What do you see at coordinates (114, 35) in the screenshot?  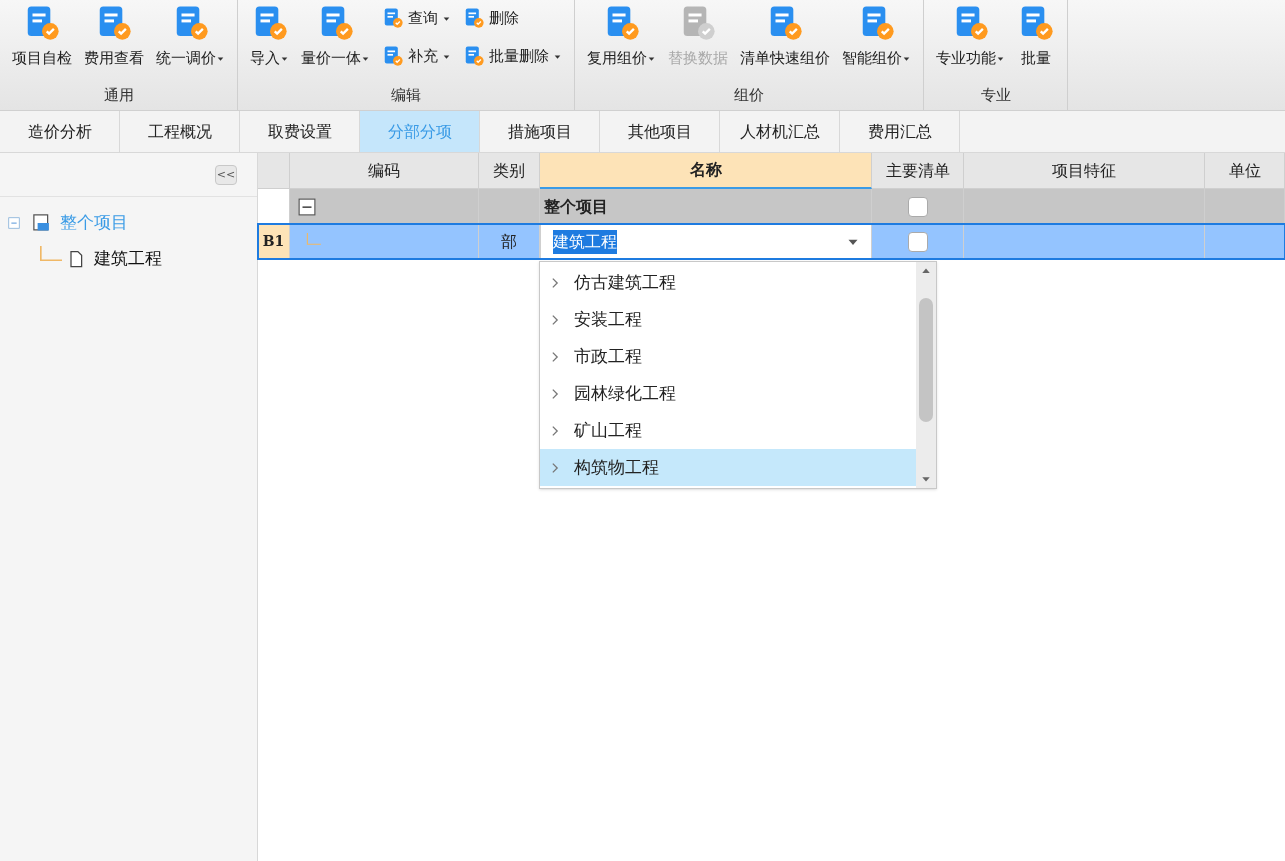 I see `ribbon-button: 费用查看` at bounding box center [114, 35].